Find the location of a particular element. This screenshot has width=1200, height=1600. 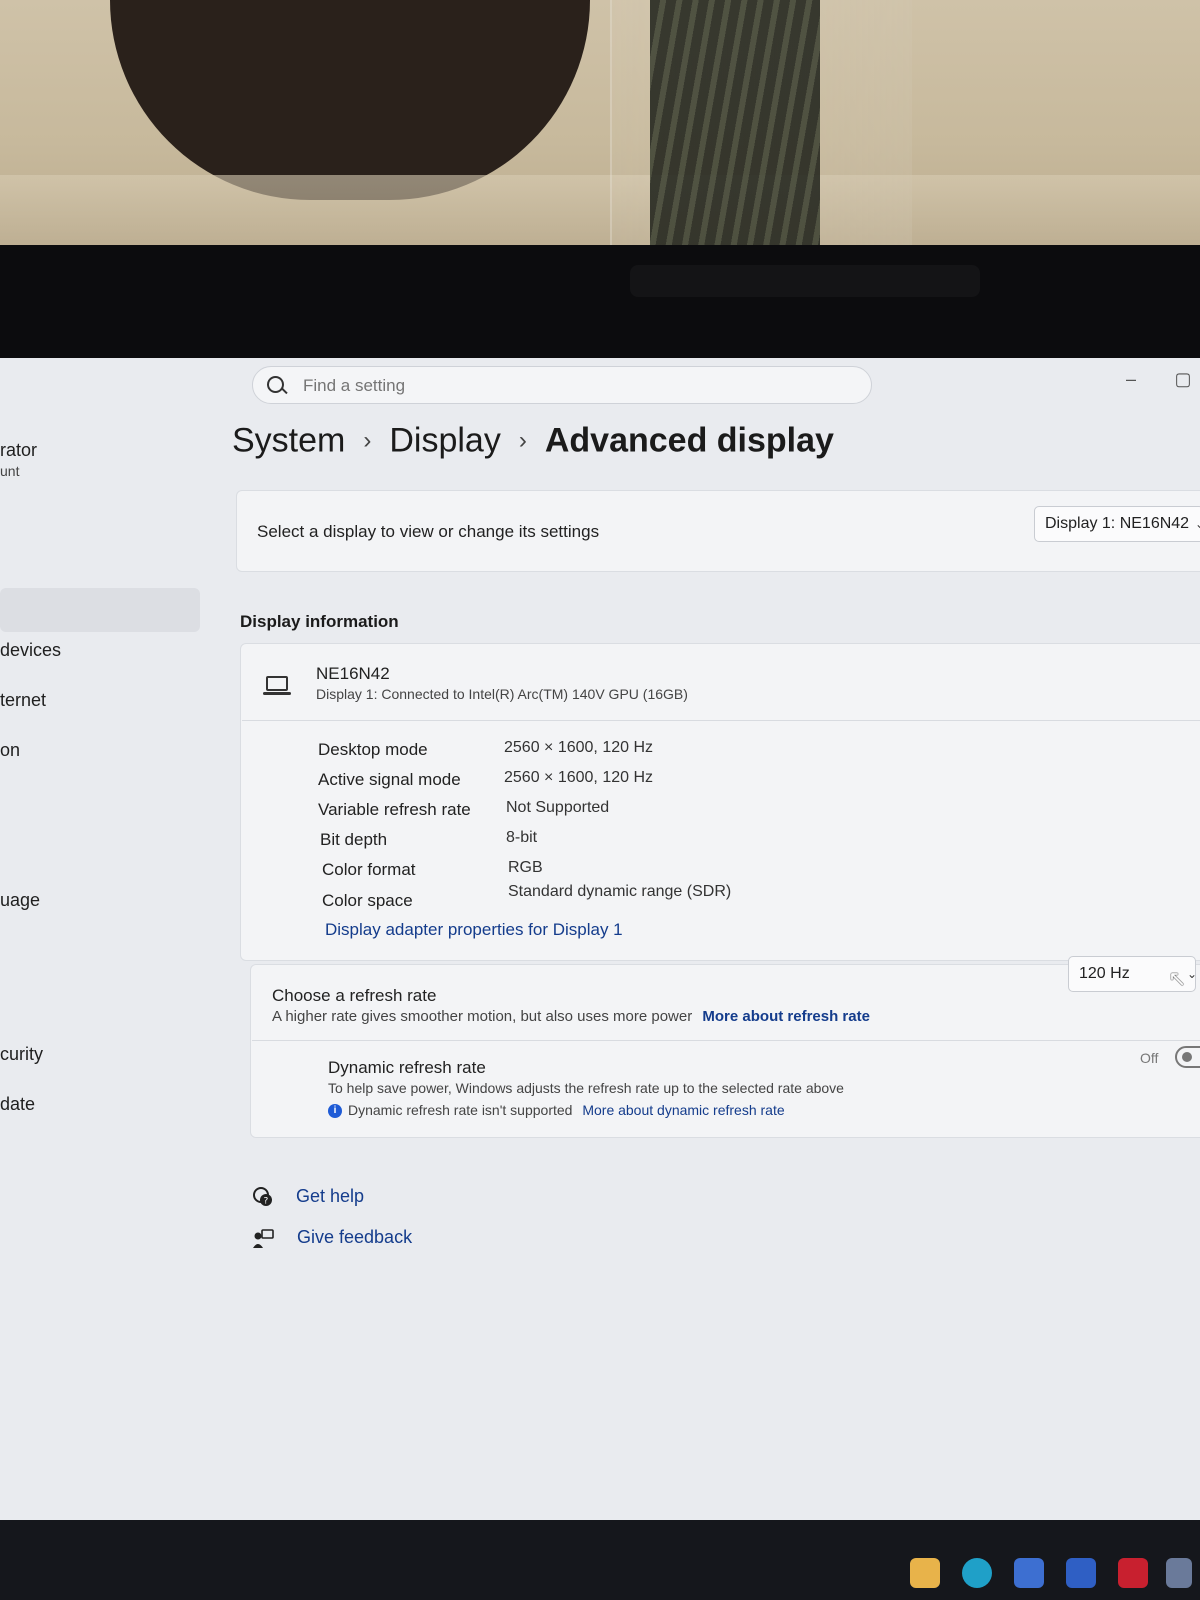

dynamic-refresh-state: Off is located at coordinates (1149, 1058).